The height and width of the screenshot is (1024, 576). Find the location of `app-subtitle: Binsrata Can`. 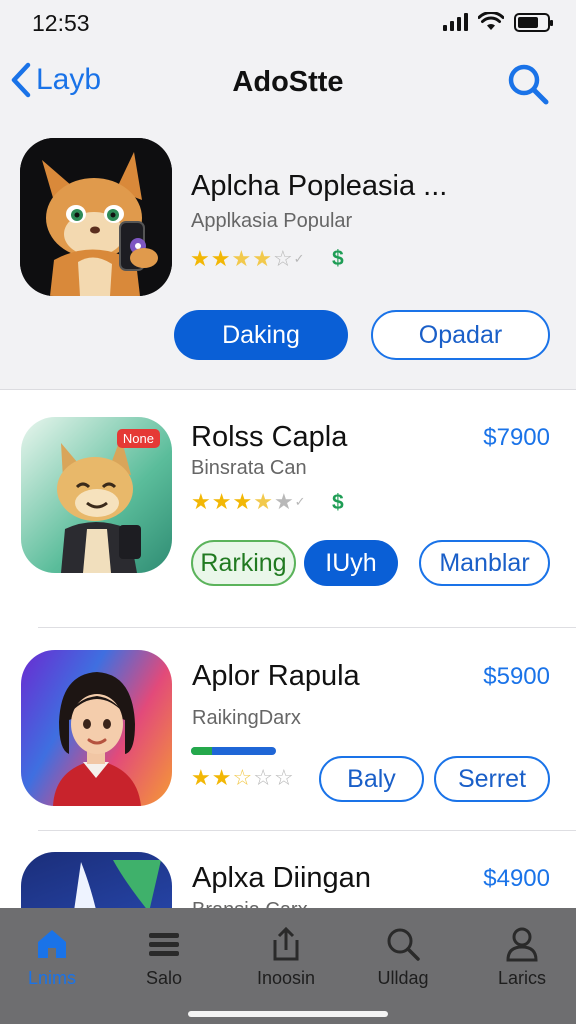

app-subtitle: Binsrata Can is located at coordinates (249, 468).